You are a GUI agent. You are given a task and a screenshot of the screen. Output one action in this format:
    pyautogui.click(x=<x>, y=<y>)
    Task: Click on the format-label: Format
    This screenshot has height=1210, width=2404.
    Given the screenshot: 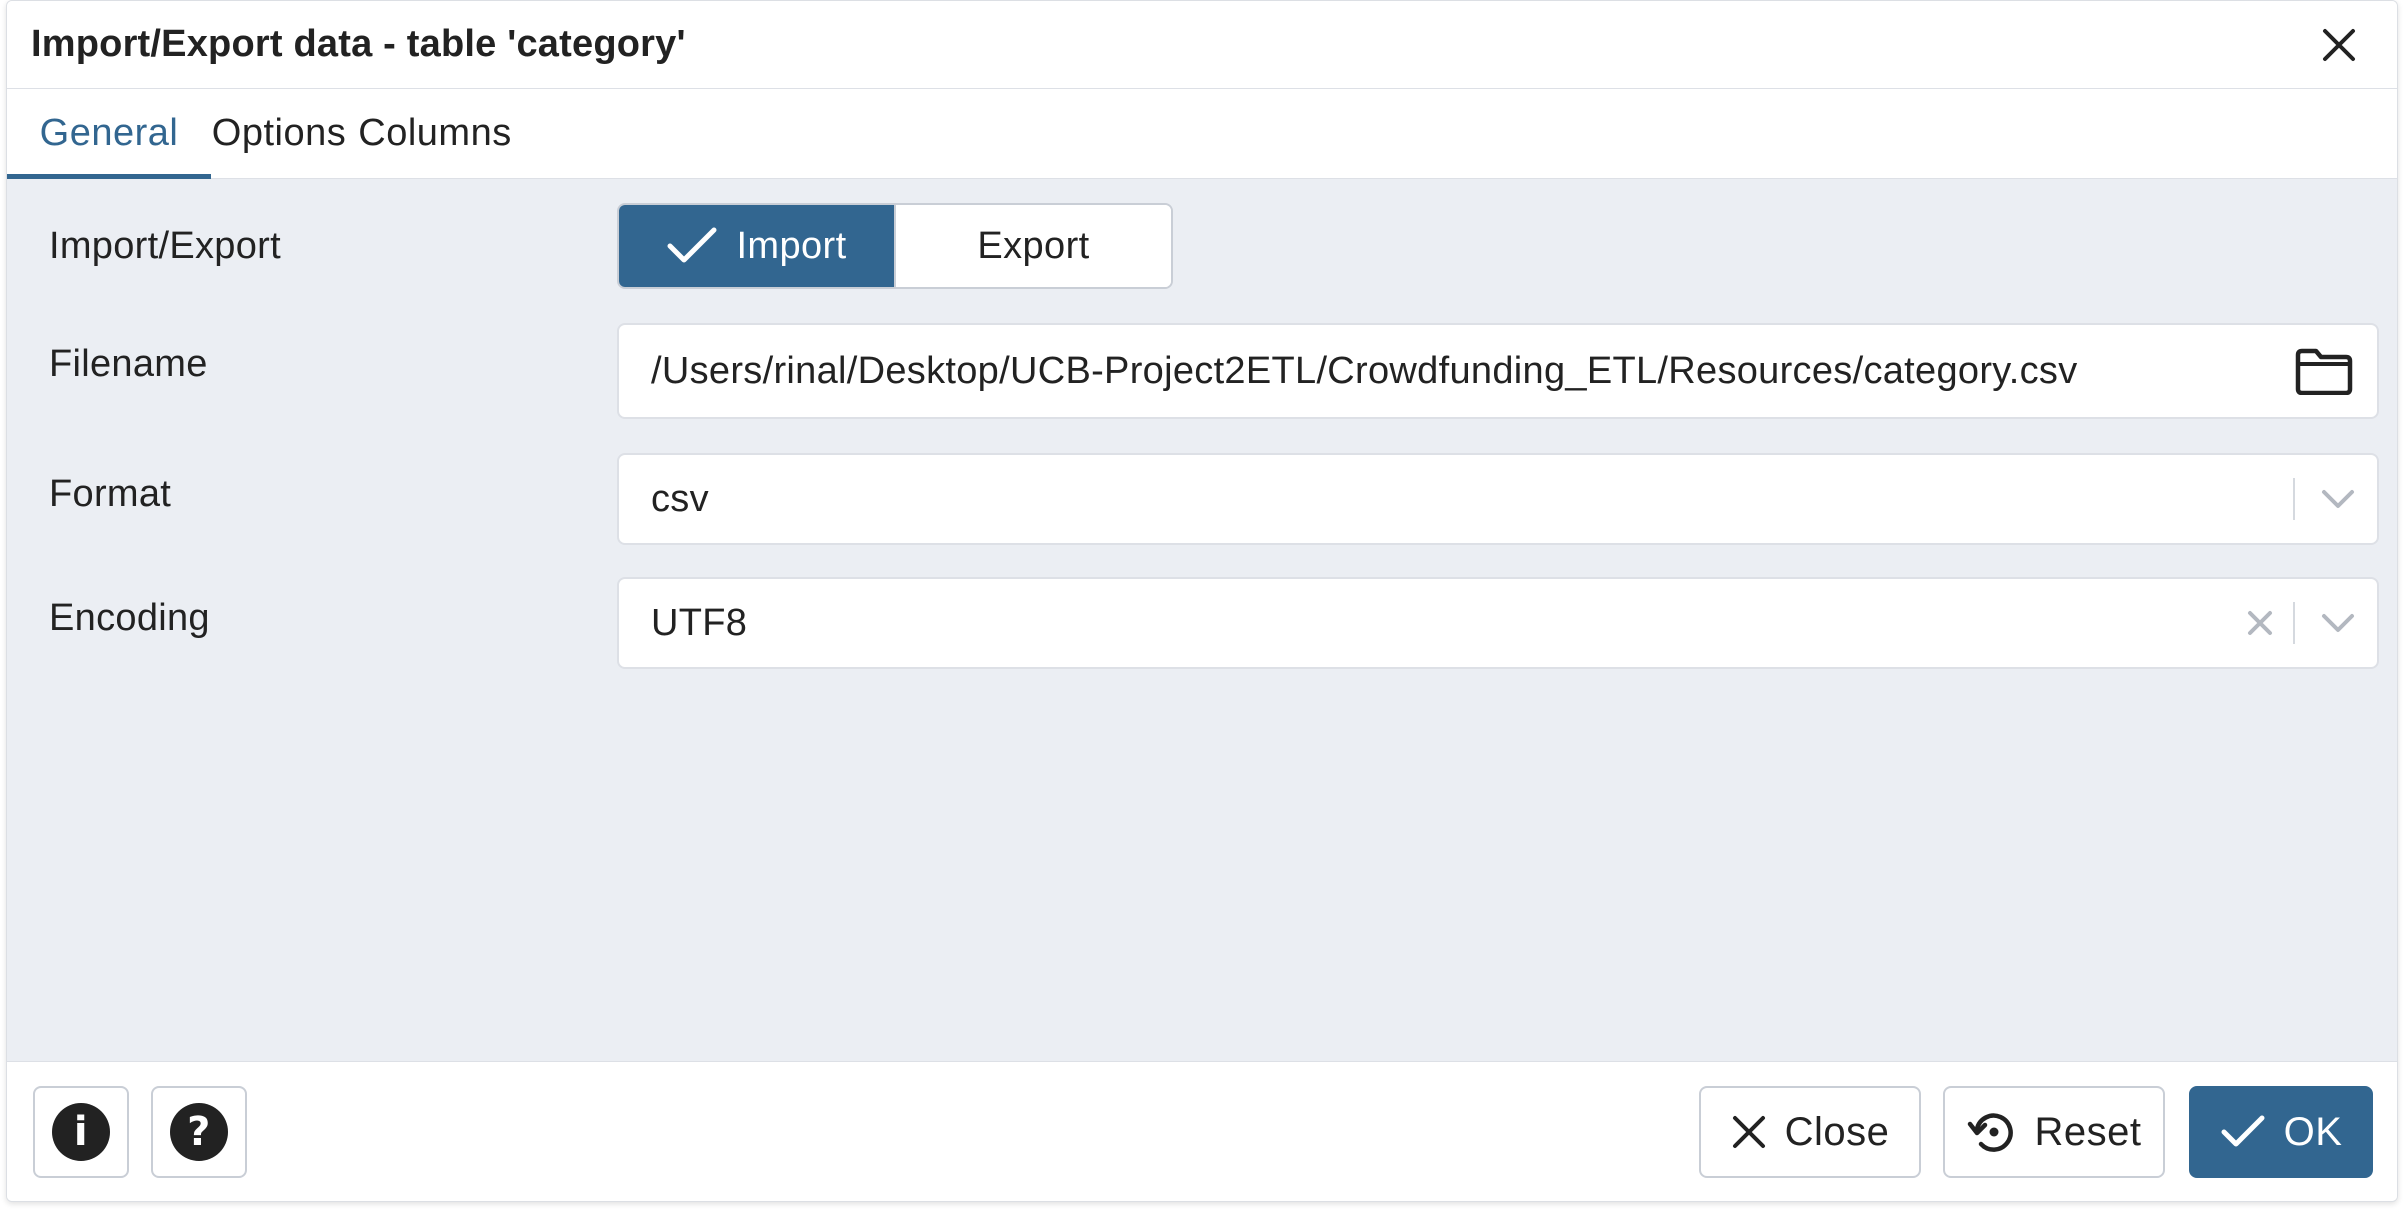 What is the action you would take?
    pyautogui.click(x=110, y=494)
    